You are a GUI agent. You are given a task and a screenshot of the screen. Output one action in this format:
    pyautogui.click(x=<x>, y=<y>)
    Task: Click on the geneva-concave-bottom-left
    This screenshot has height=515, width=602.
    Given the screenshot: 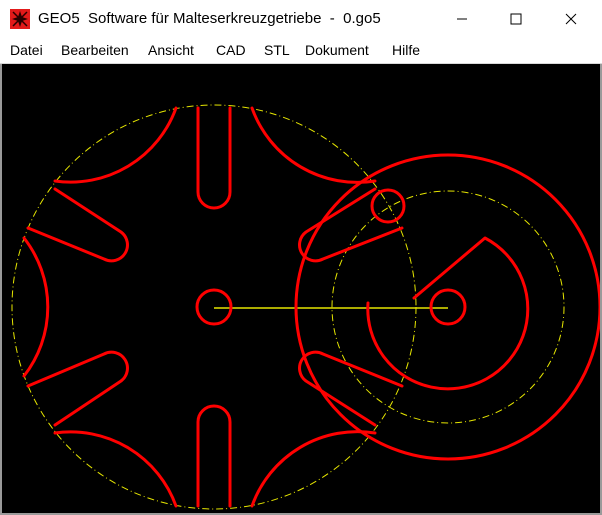 What is the action you would take?
    pyautogui.click(x=115, y=469)
    